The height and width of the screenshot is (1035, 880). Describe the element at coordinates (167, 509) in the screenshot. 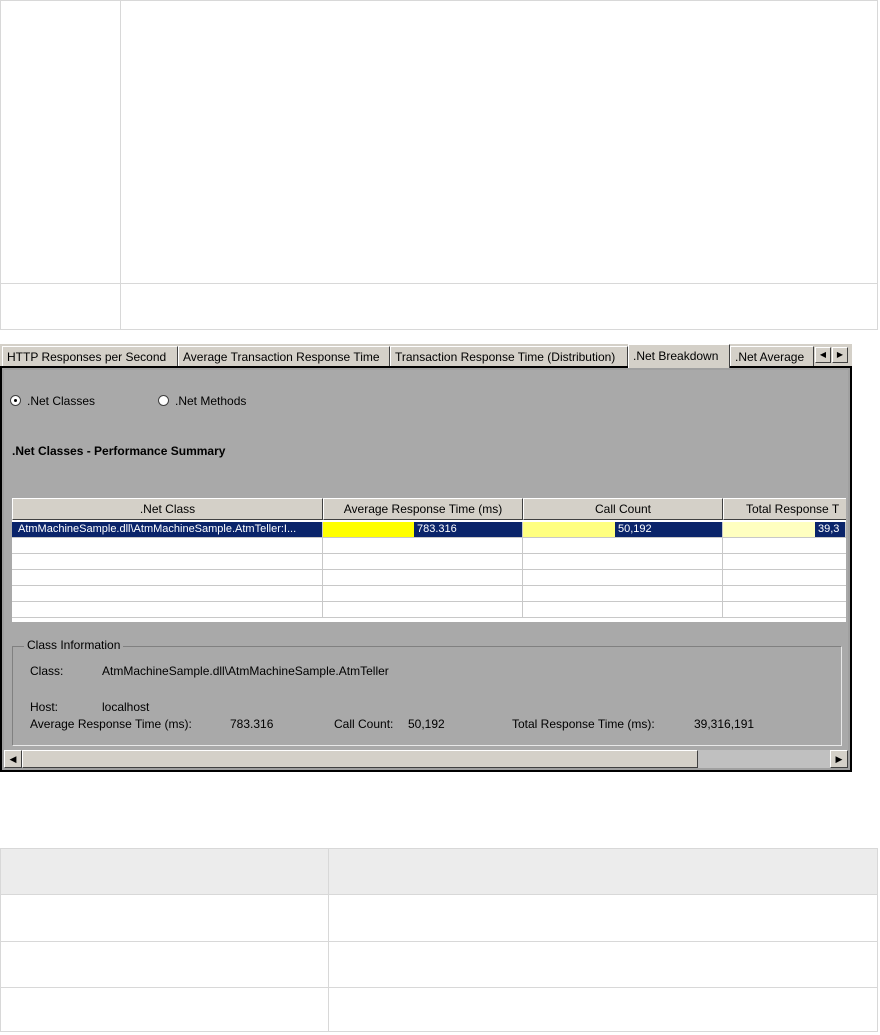

I see `column-header-net-class: .Net Class` at that location.